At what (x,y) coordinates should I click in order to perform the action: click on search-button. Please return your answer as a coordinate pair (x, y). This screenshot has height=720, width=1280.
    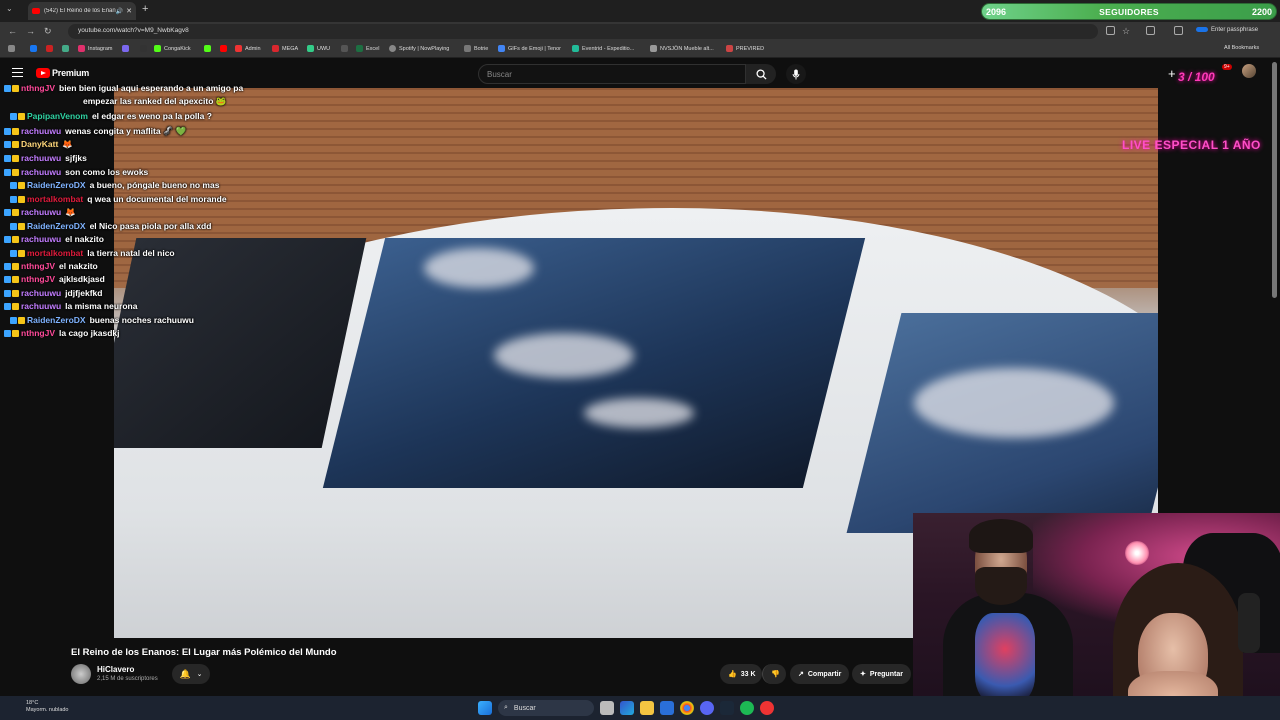
    Looking at the image, I should click on (761, 74).